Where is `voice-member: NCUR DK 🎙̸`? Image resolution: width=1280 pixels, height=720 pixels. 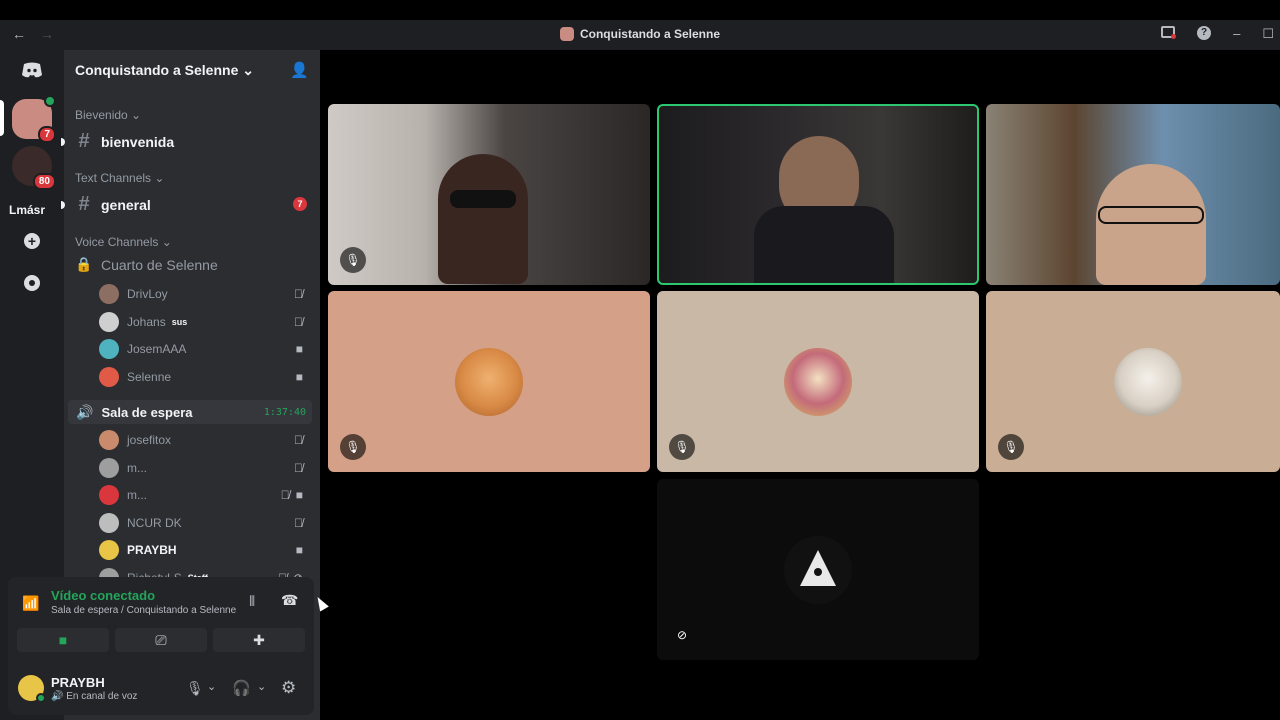 voice-member: NCUR DK 🎙̸ is located at coordinates (204, 523).